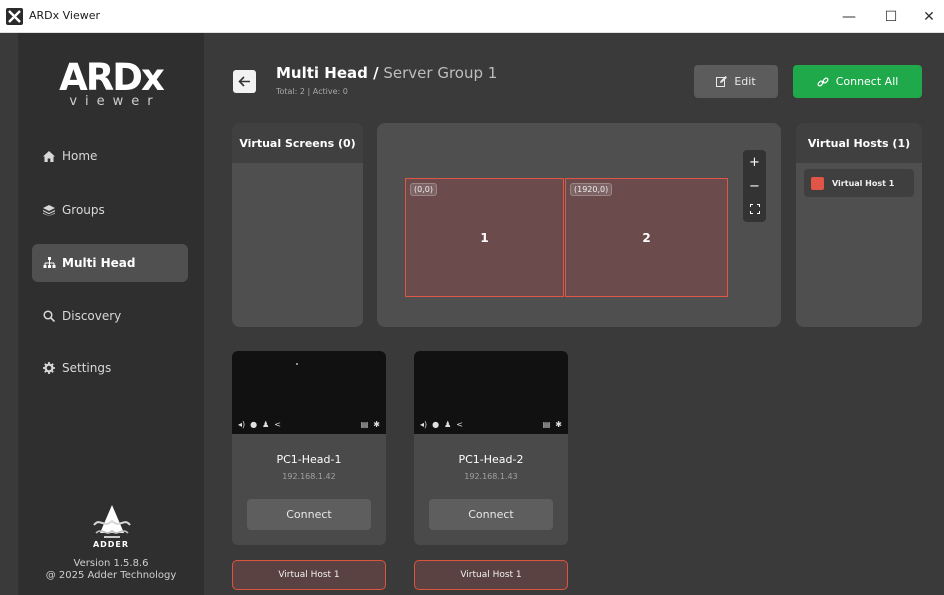 The image size is (944, 595). I want to click on screen-number: 1, so click(484, 238).